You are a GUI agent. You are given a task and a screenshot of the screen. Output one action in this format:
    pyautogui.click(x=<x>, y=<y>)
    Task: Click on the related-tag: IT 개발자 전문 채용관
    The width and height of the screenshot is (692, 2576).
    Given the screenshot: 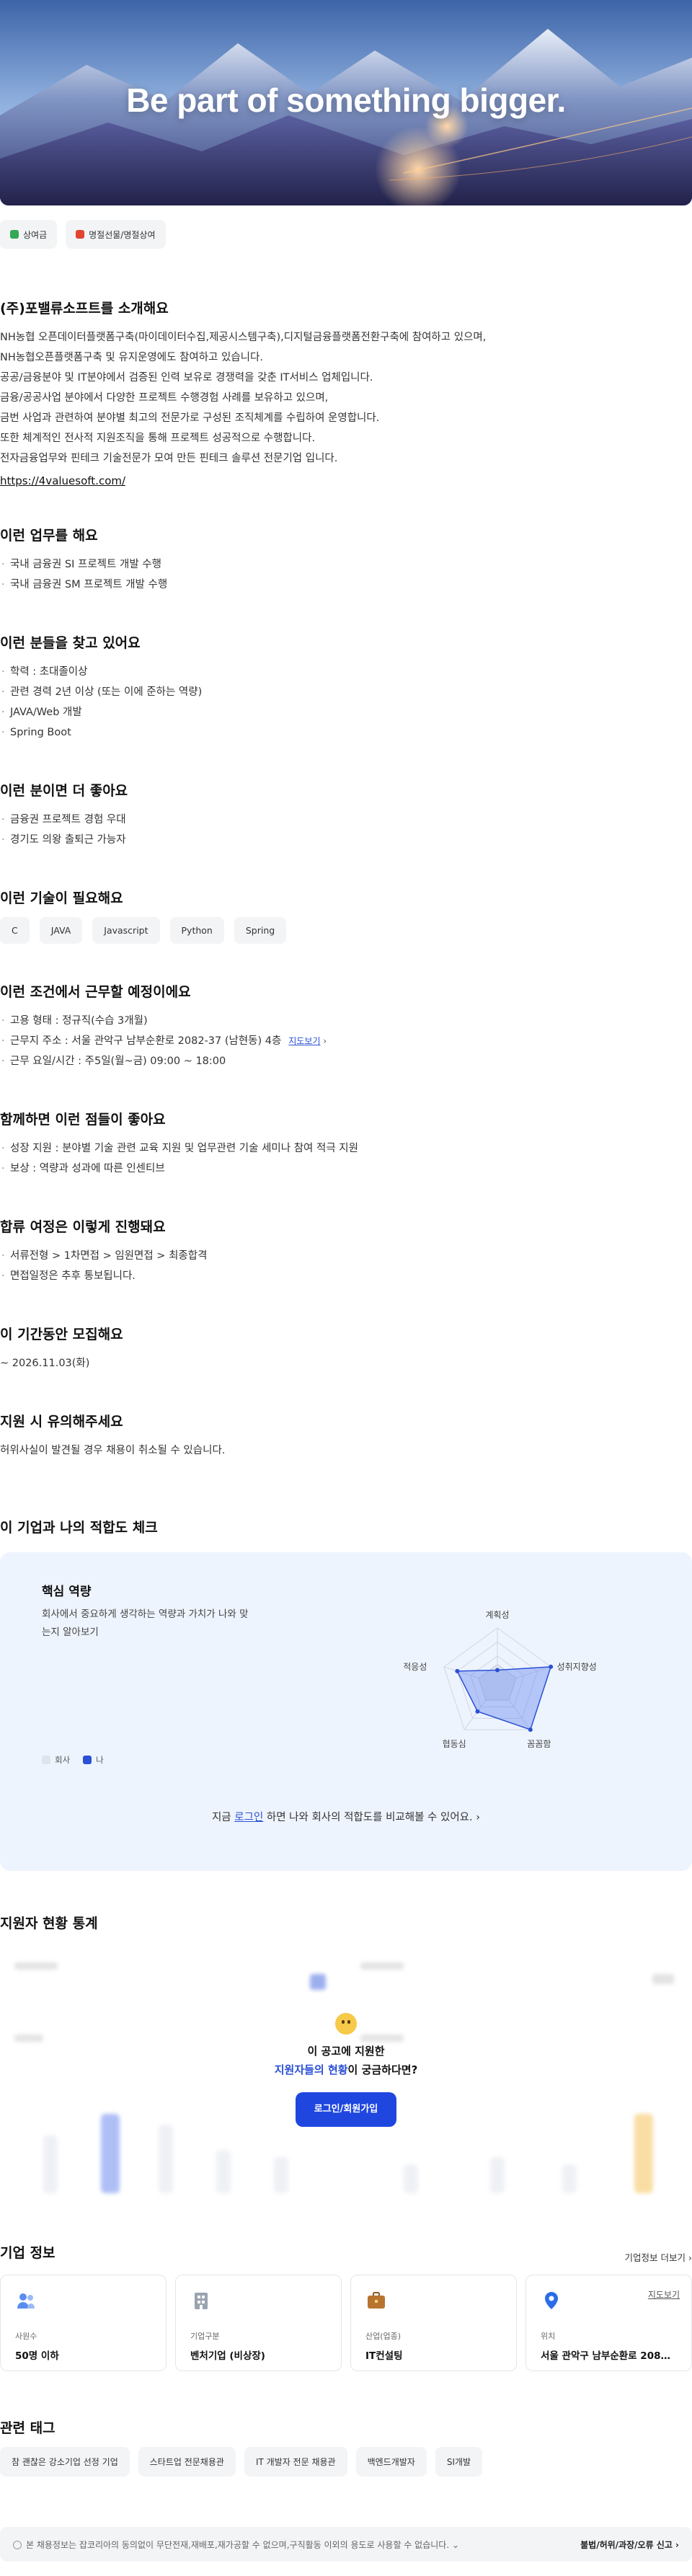 What is the action you would take?
    pyautogui.click(x=295, y=2462)
    